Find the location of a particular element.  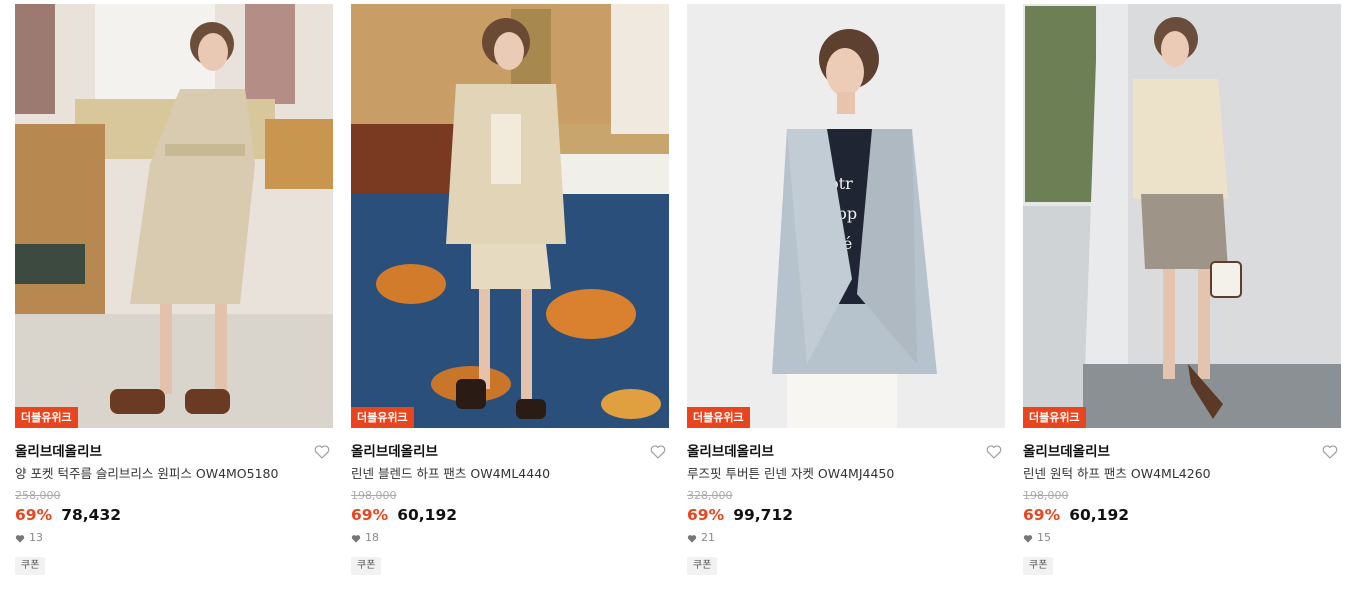

original-price: 328,000 is located at coordinates (710, 495).